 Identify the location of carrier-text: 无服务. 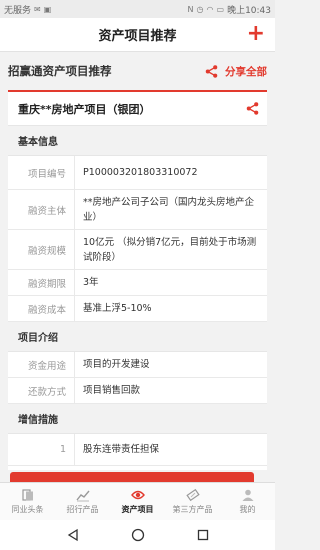
(18, 10).